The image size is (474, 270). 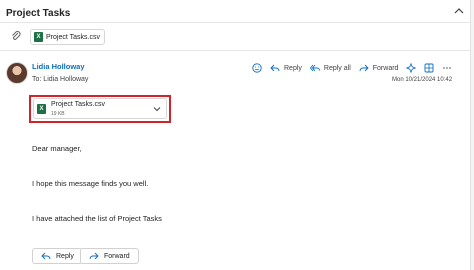 I want to click on bottom-forward-button: Forward, so click(x=109, y=256).